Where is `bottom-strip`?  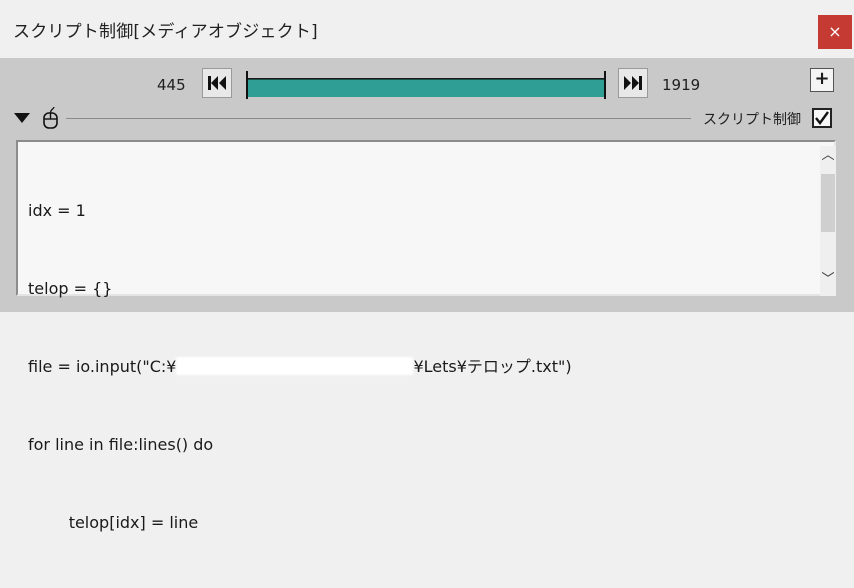
bottom-strip is located at coordinates (427, 306).